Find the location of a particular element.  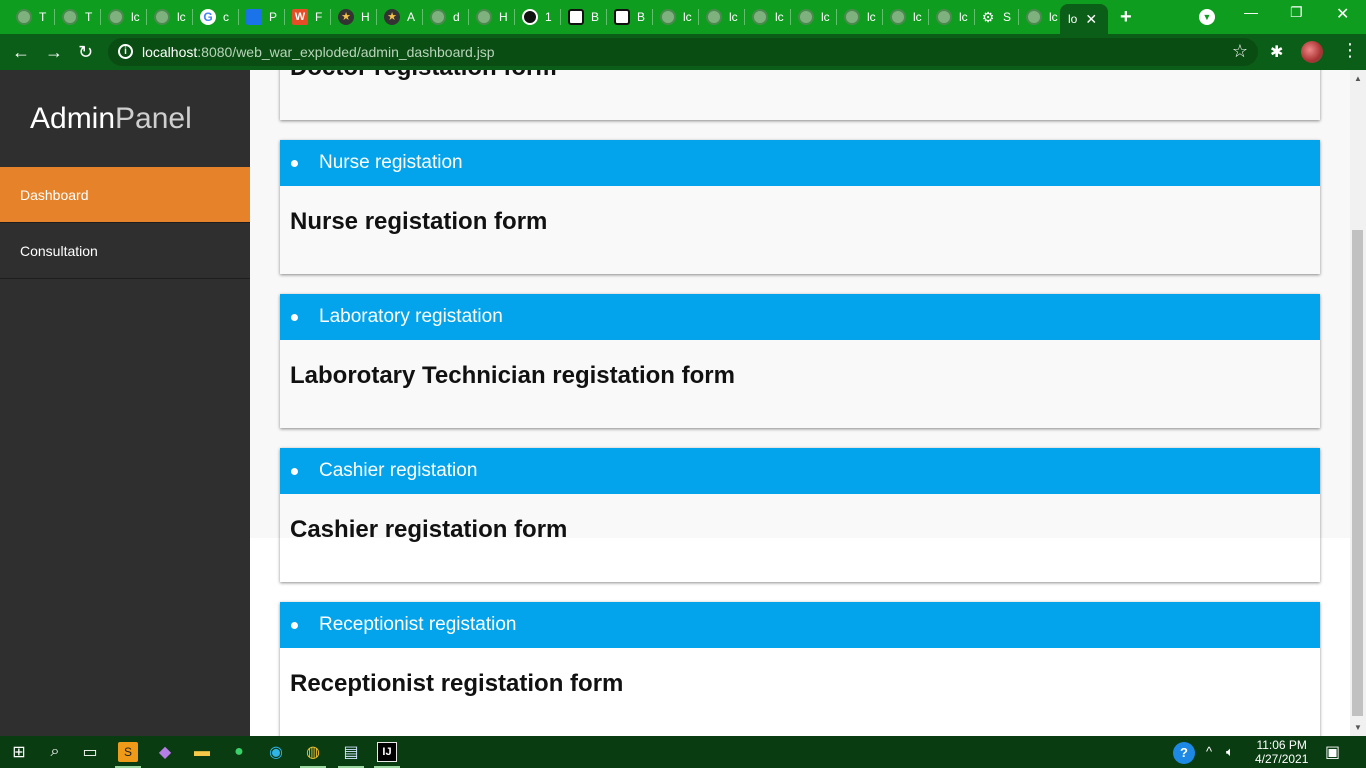

scrollbar-thumb is located at coordinates (1357, 473).